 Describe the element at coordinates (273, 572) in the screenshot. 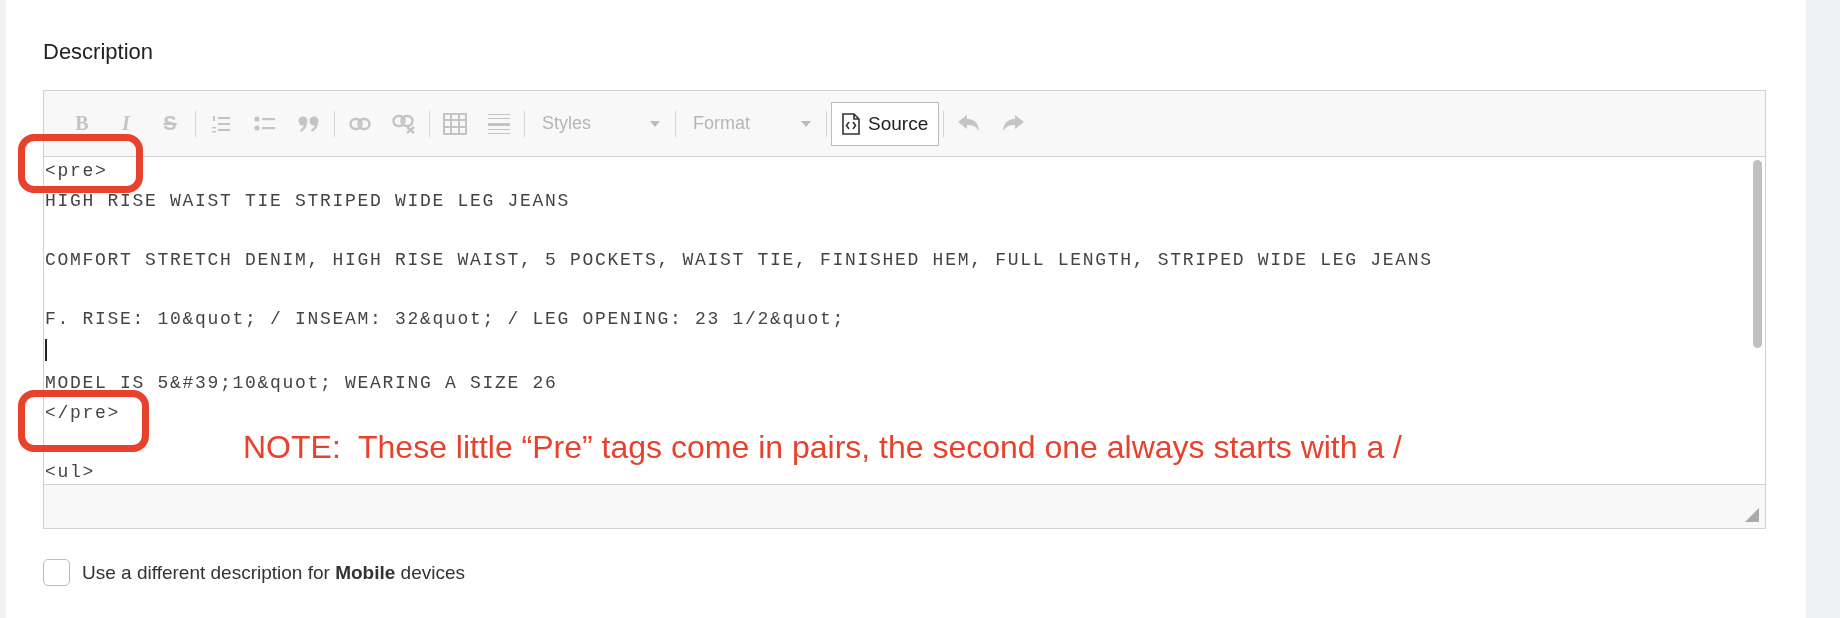

I see `checkbox-label: Use a different description for Mobile devices` at that location.